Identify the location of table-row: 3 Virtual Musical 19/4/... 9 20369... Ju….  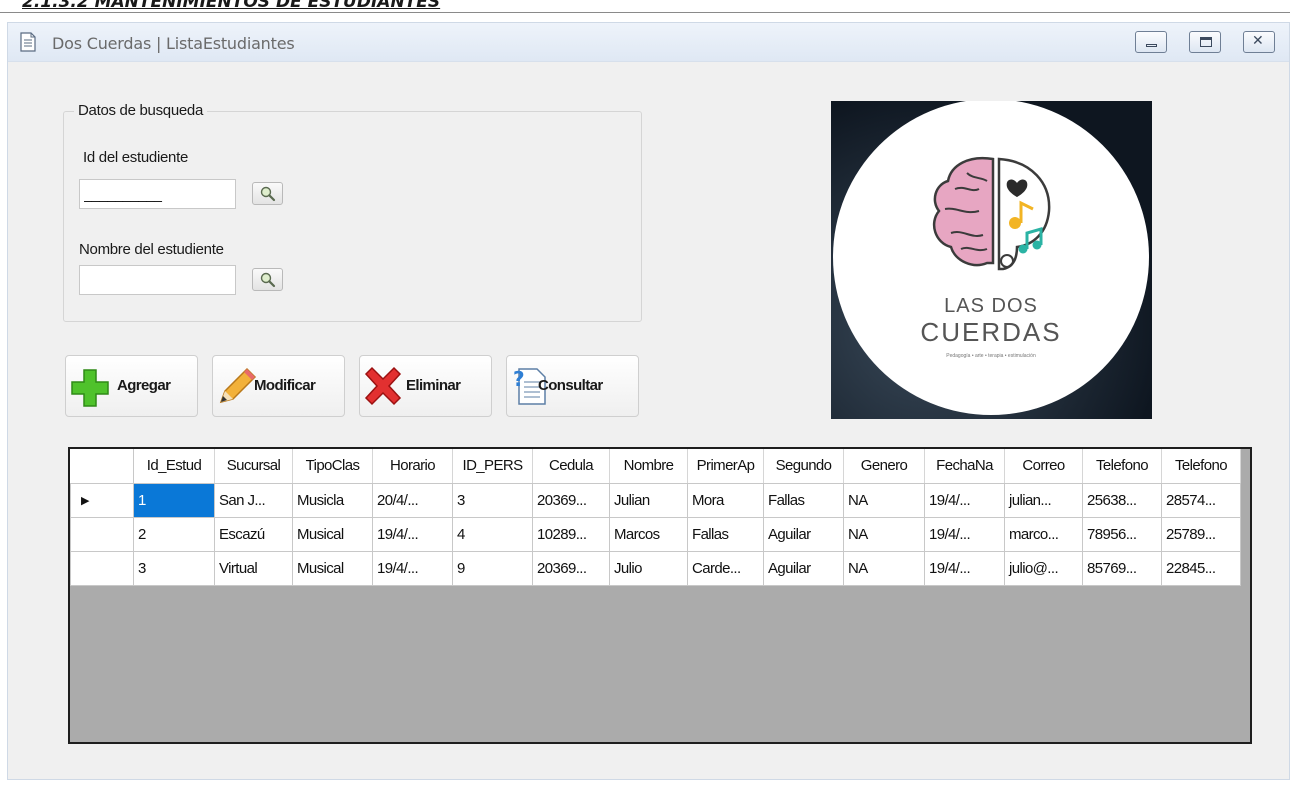
(655, 568).